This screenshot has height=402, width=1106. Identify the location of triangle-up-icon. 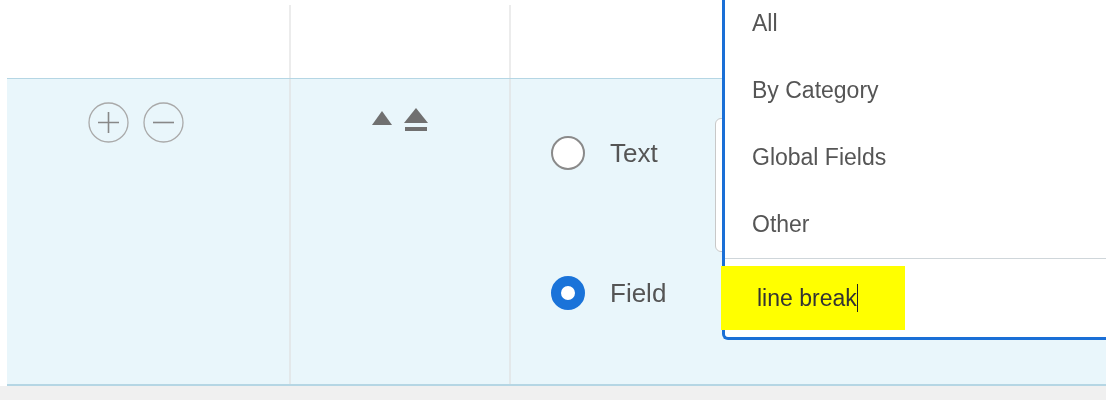
(382, 118).